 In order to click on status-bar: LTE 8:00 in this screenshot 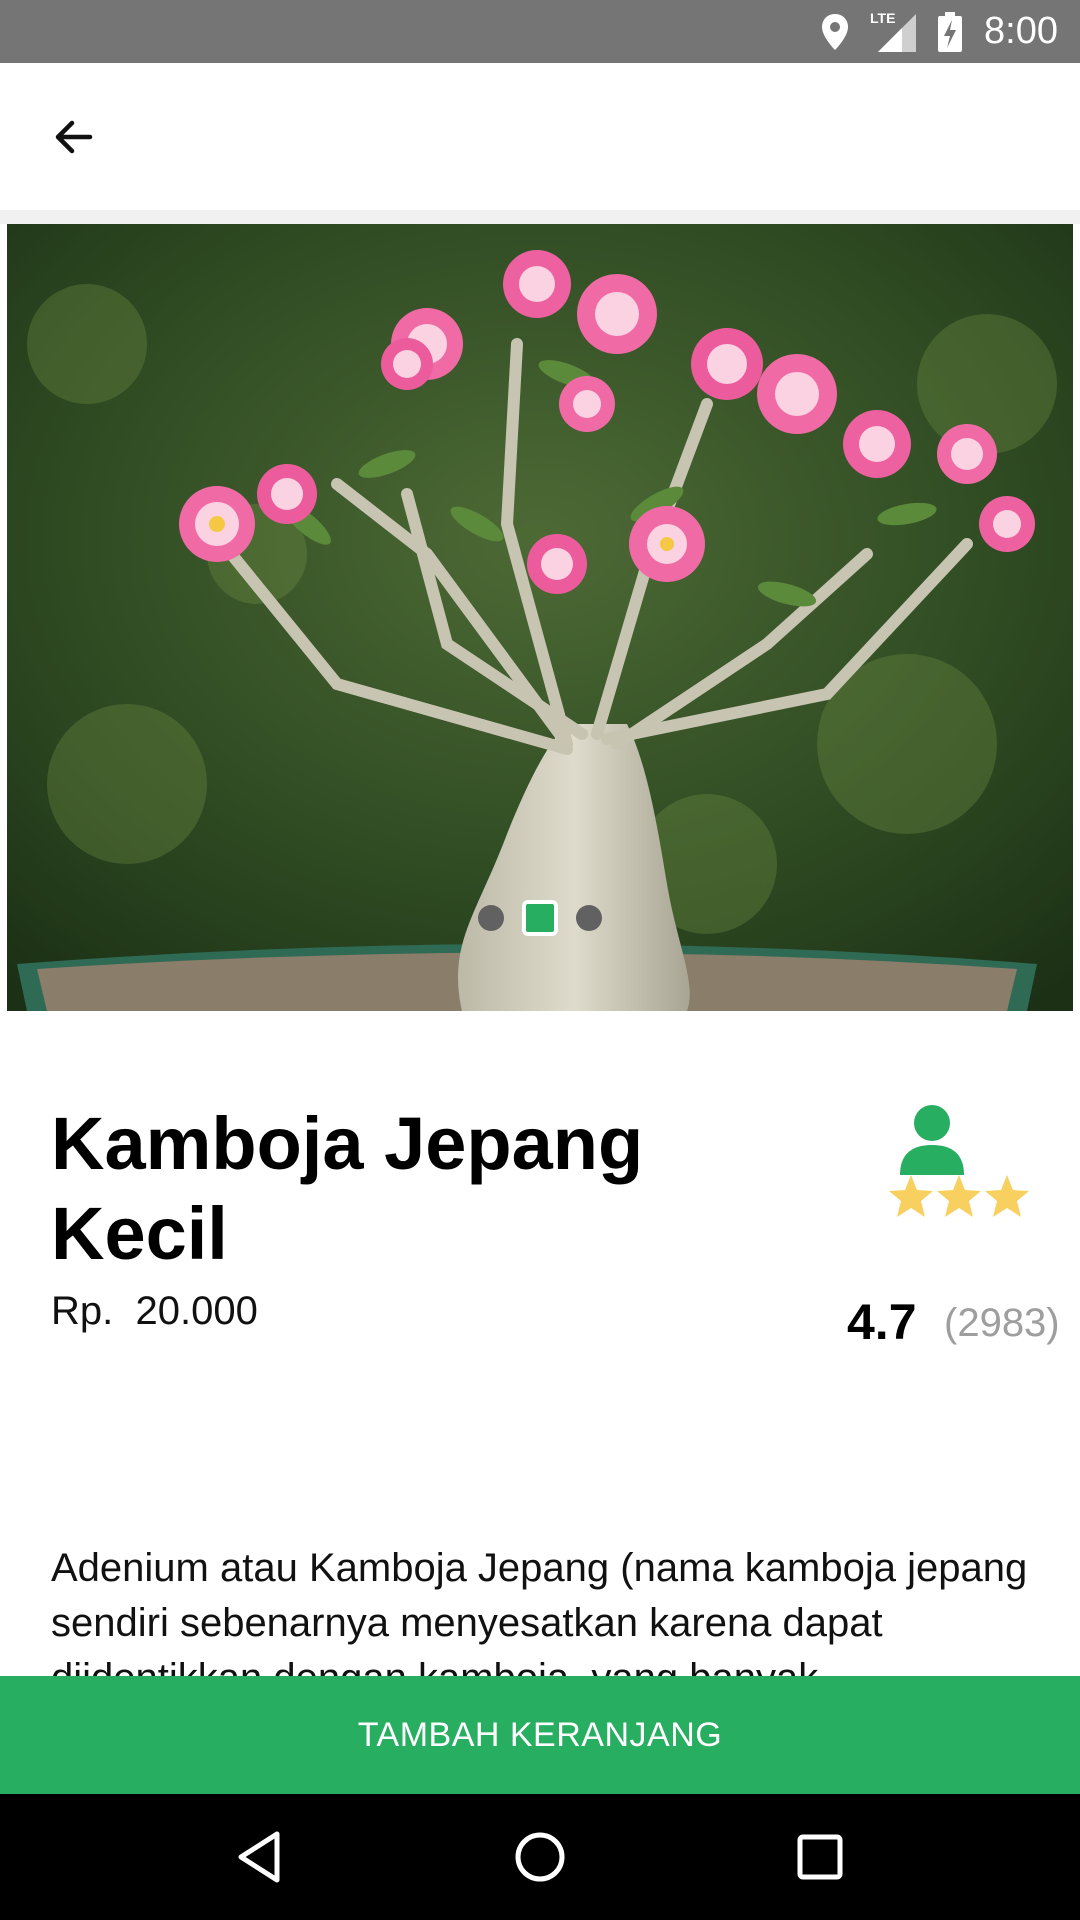, I will do `click(540, 31)`.